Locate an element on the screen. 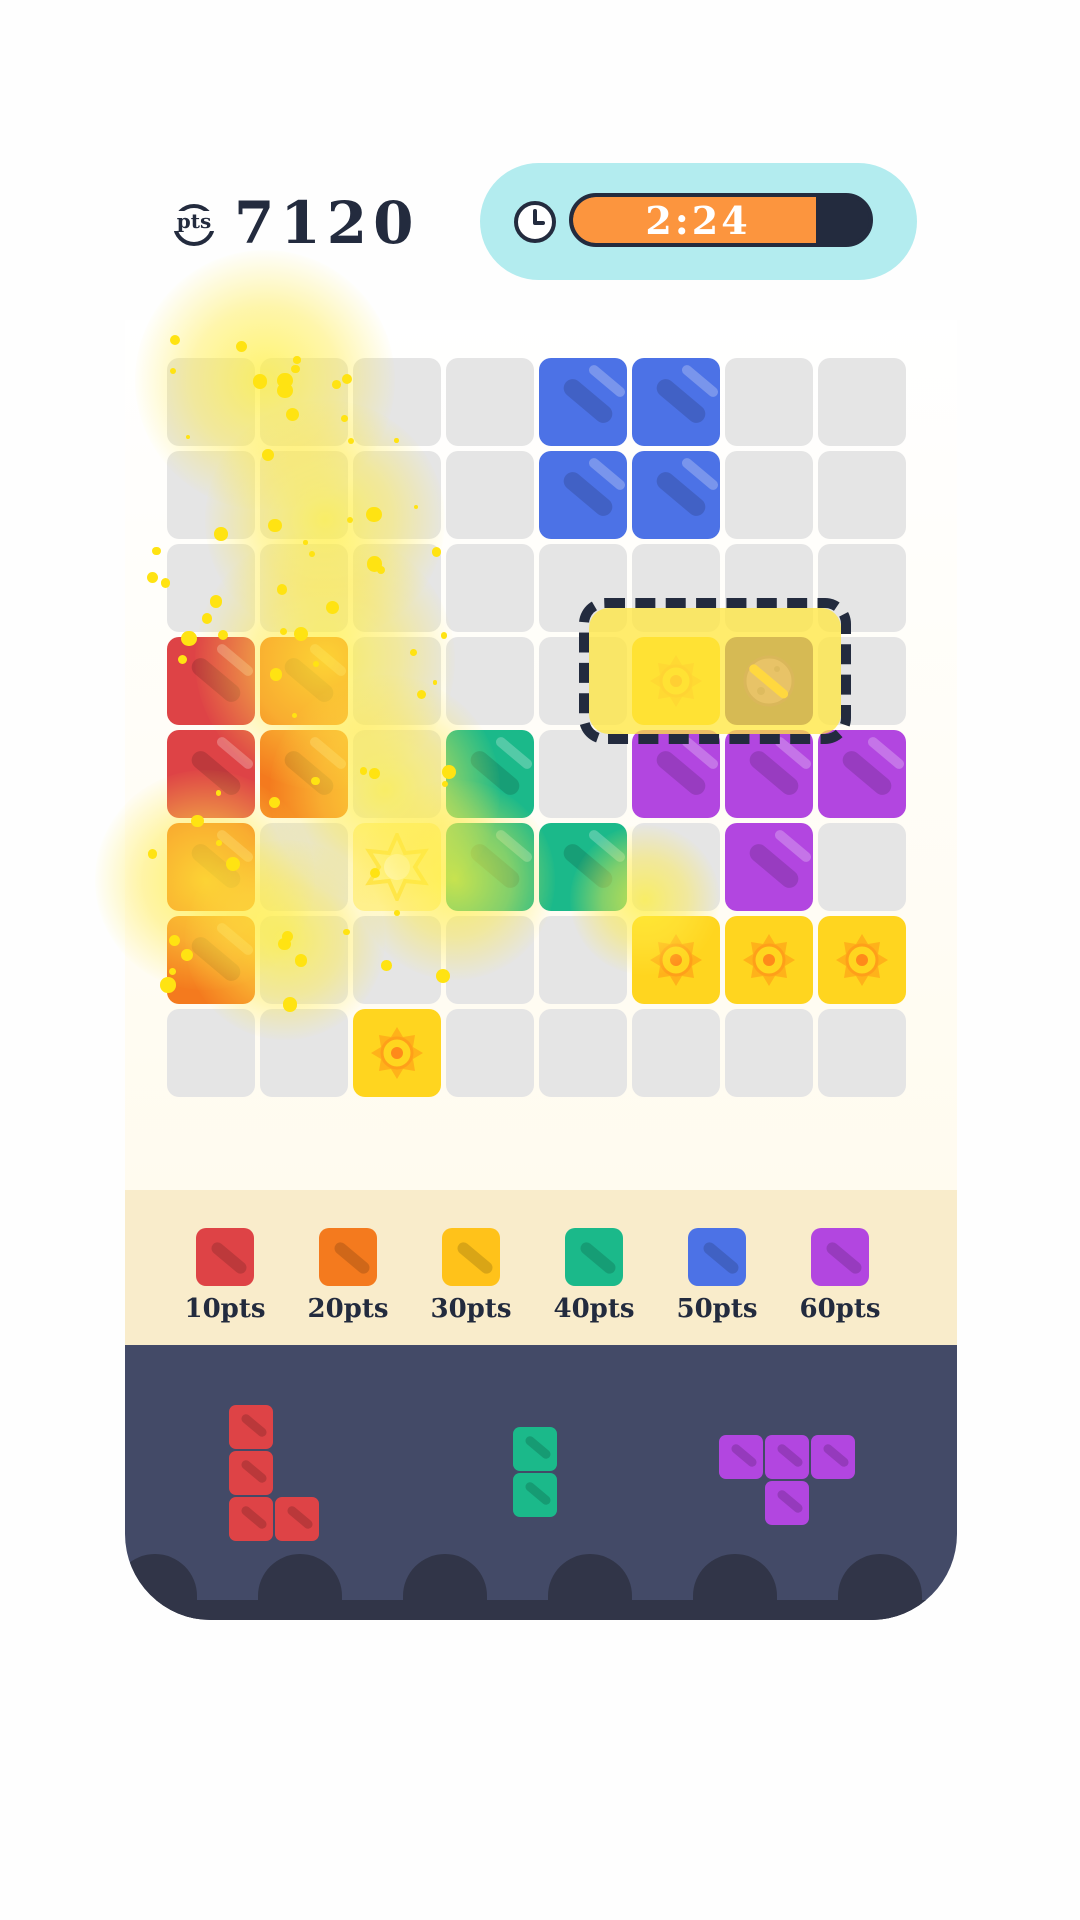  score-value: 7120 is located at coordinates (327, 223).